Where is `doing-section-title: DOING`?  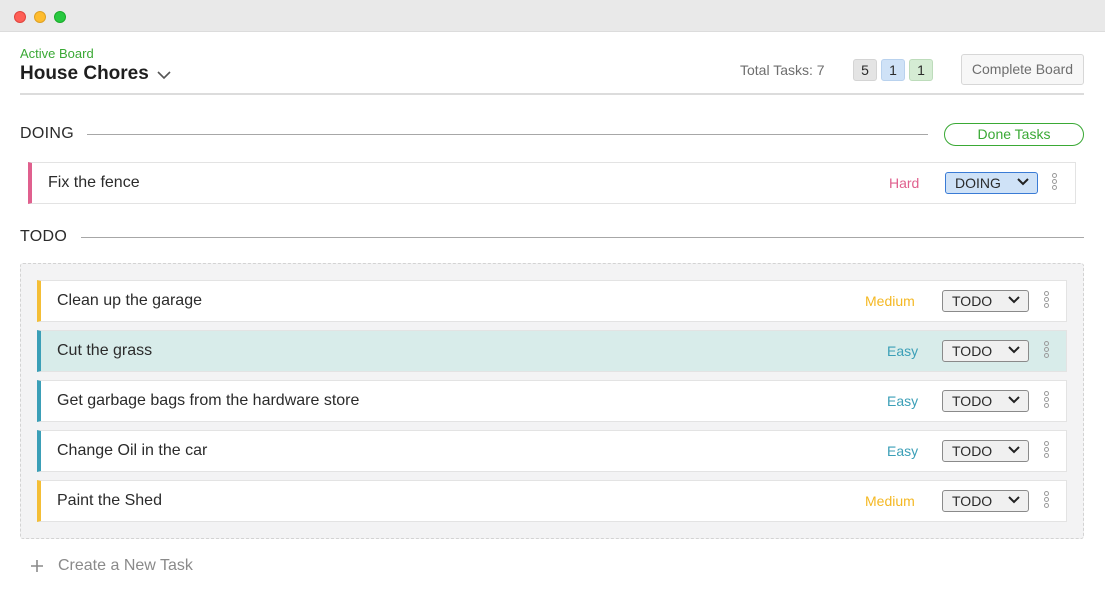 doing-section-title: DOING is located at coordinates (47, 133).